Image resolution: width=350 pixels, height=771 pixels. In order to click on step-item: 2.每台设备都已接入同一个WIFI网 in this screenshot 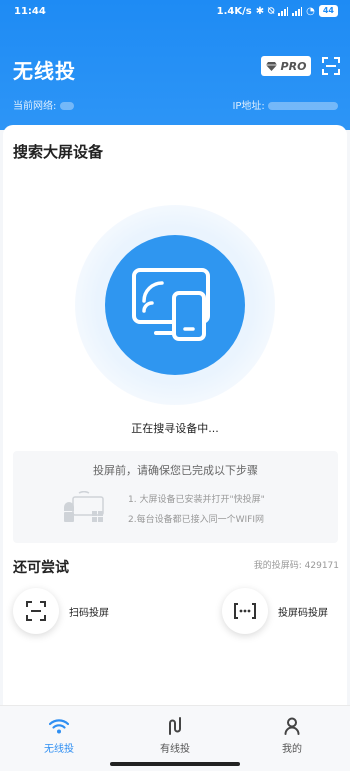, I will do `click(196, 520)`.